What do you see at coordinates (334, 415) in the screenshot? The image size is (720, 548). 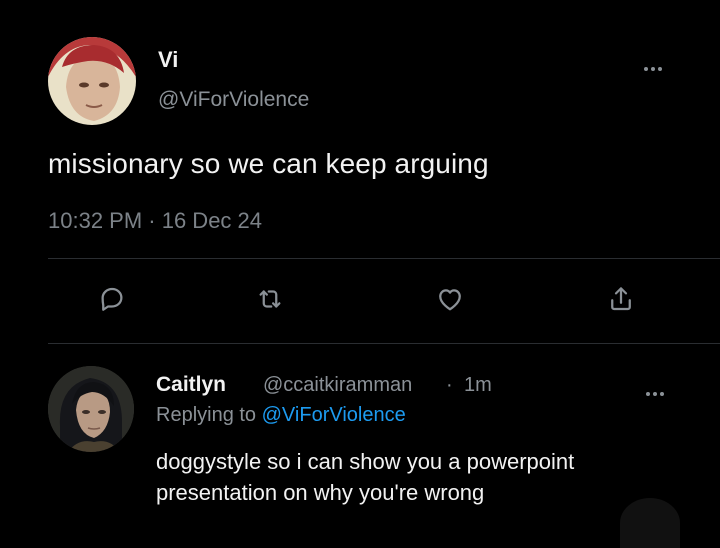 I see `replying-to-link: @ViForViolence` at bounding box center [334, 415].